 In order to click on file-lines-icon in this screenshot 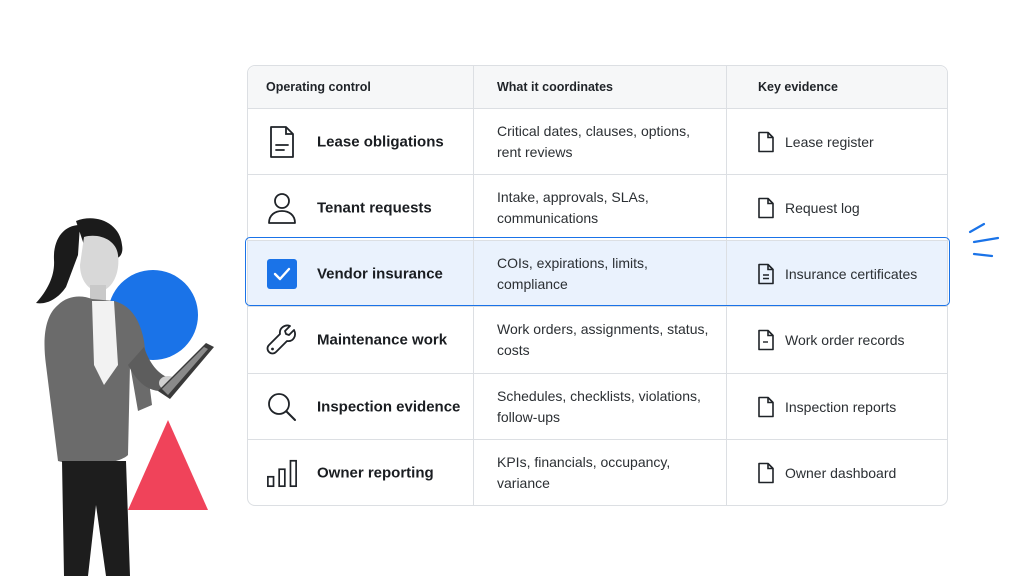, I will do `click(766, 273)`.